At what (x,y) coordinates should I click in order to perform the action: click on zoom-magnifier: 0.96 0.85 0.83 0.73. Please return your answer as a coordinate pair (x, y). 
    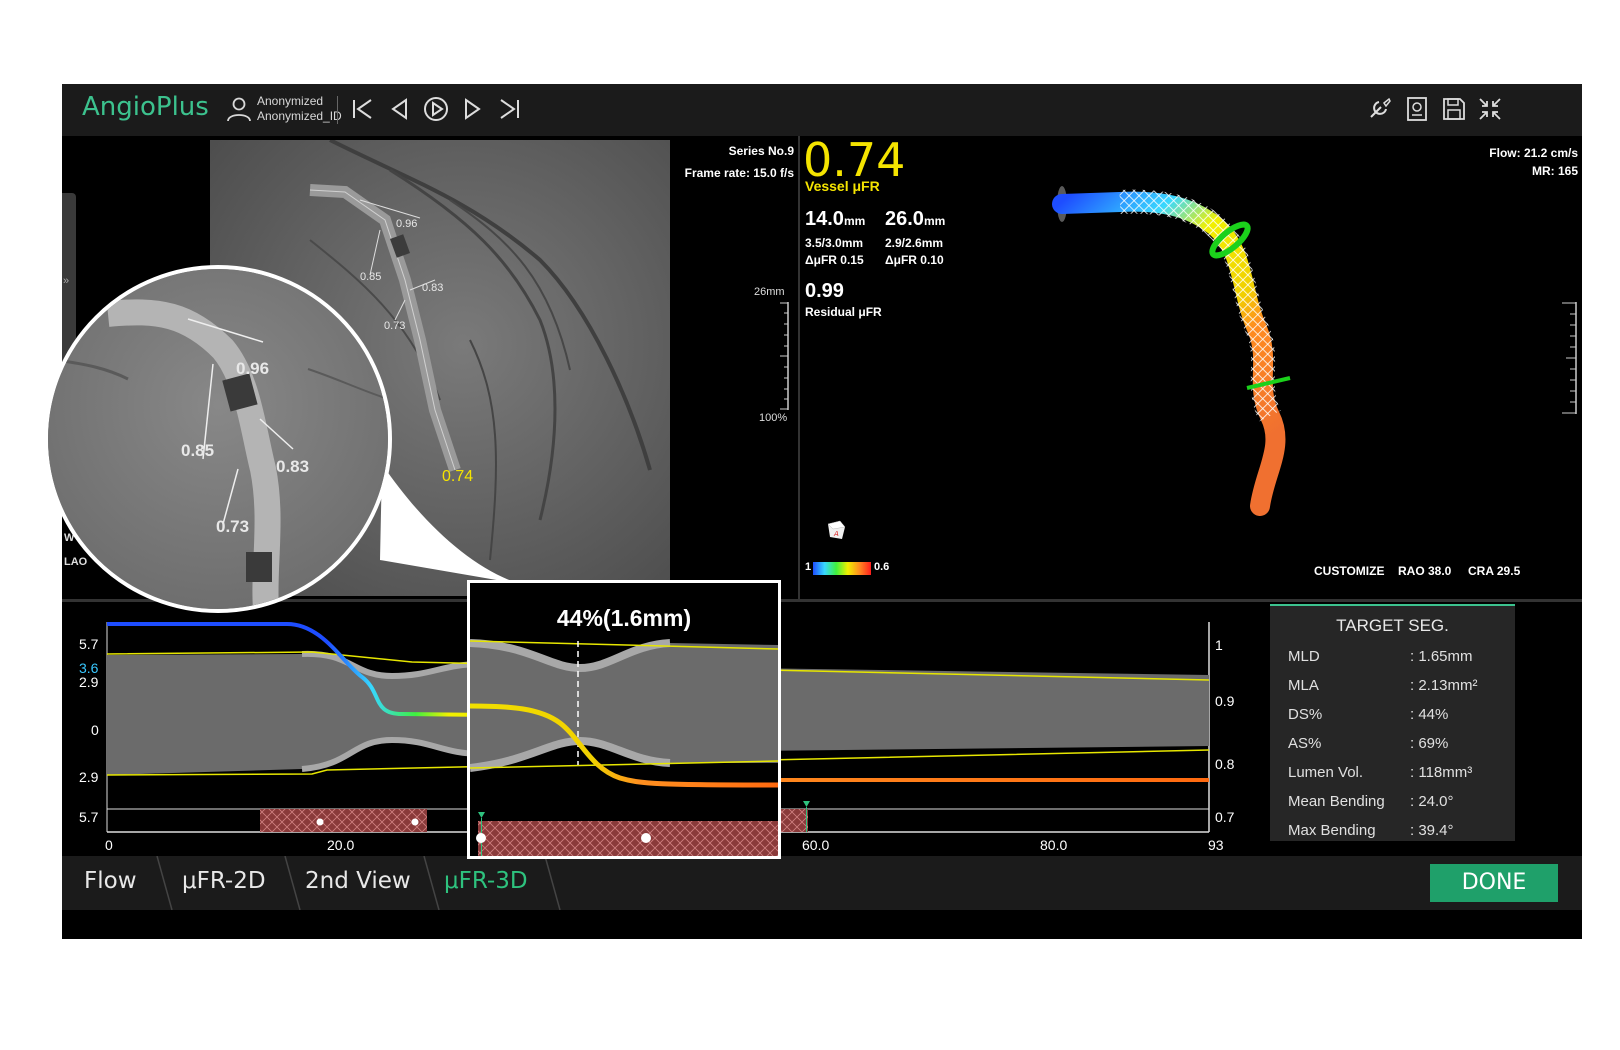
    Looking at the image, I should click on (218, 439).